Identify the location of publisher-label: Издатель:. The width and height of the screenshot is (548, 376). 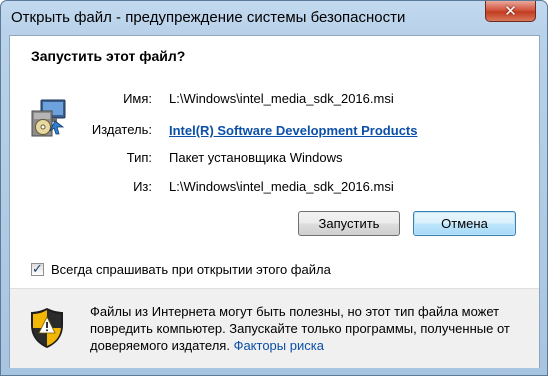
(121, 129).